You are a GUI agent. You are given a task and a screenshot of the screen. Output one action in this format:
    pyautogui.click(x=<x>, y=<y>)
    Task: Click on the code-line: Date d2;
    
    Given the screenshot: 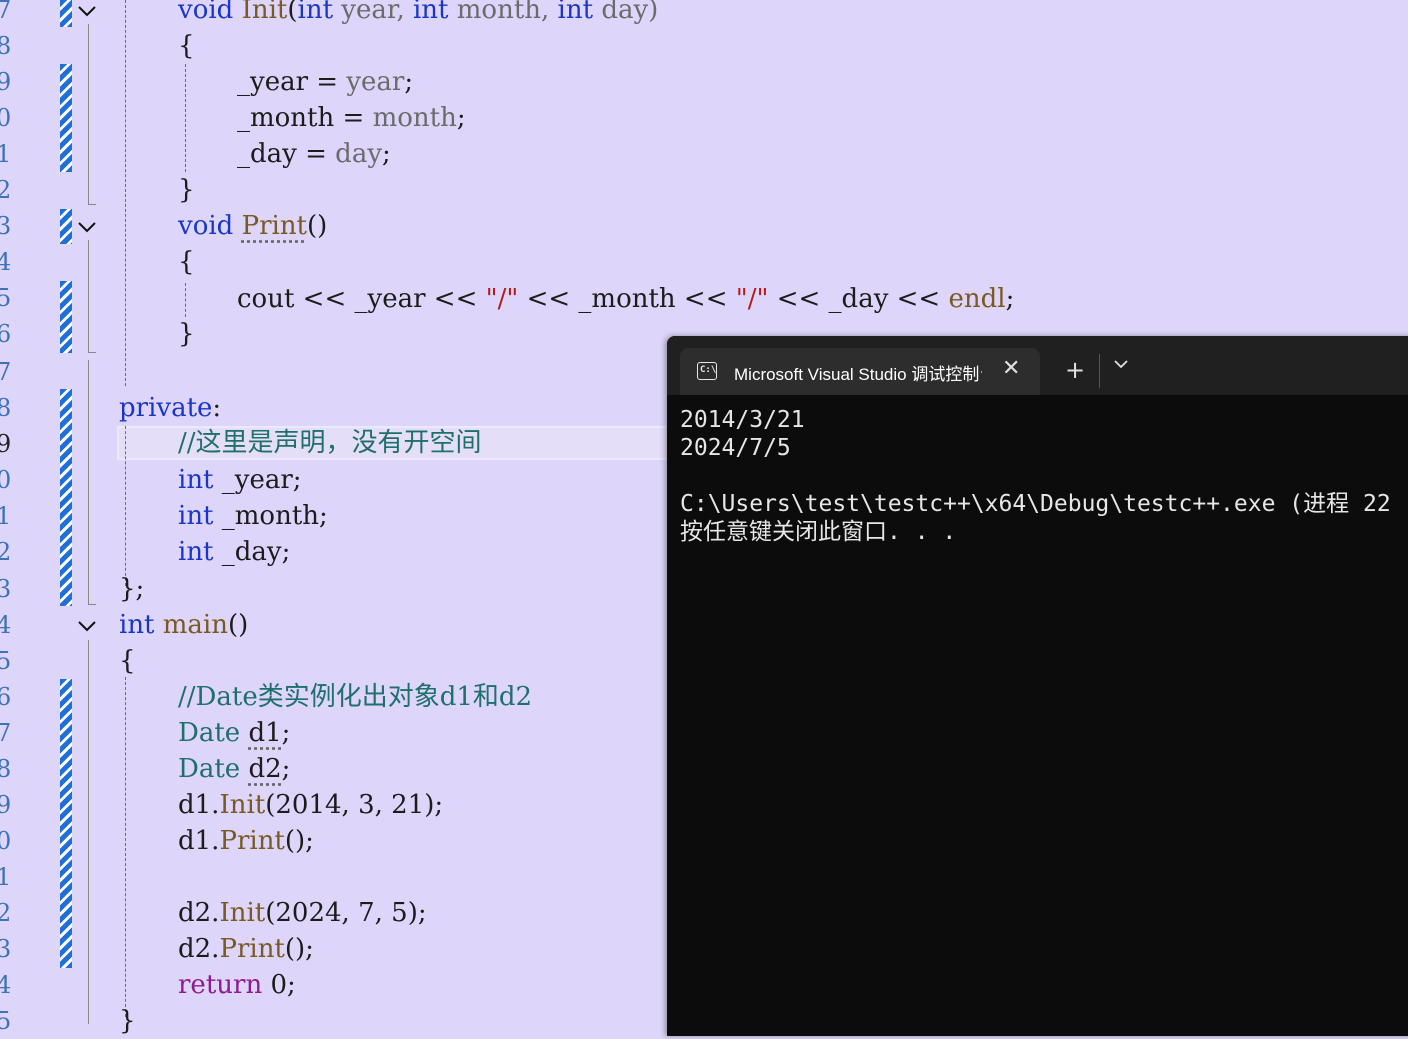 What is the action you would take?
    pyautogui.click(x=234, y=769)
    